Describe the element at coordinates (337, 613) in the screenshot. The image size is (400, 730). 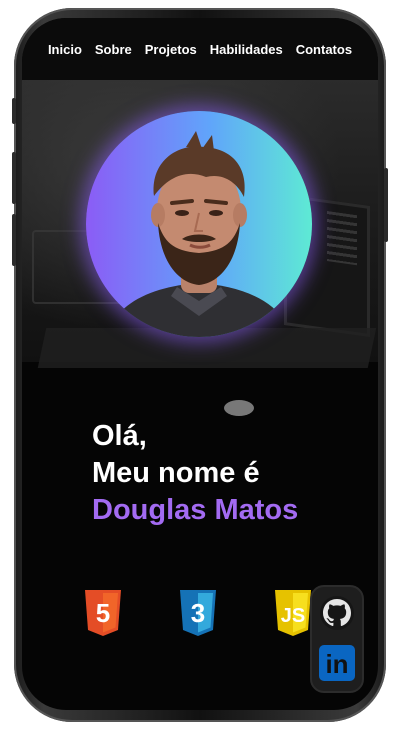
I see `github-icon` at that location.